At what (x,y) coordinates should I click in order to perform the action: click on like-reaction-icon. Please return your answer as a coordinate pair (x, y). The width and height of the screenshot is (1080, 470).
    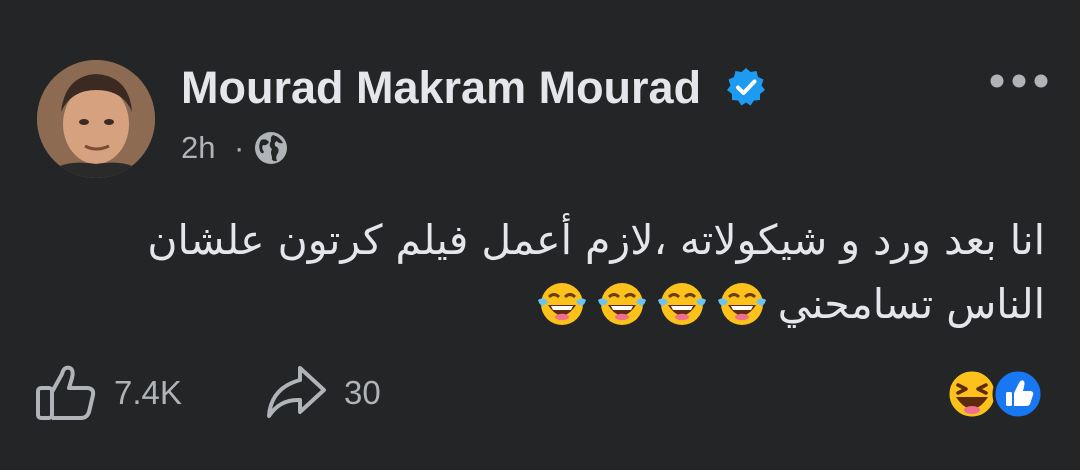
    Looking at the image, I should click on (1018, 394).